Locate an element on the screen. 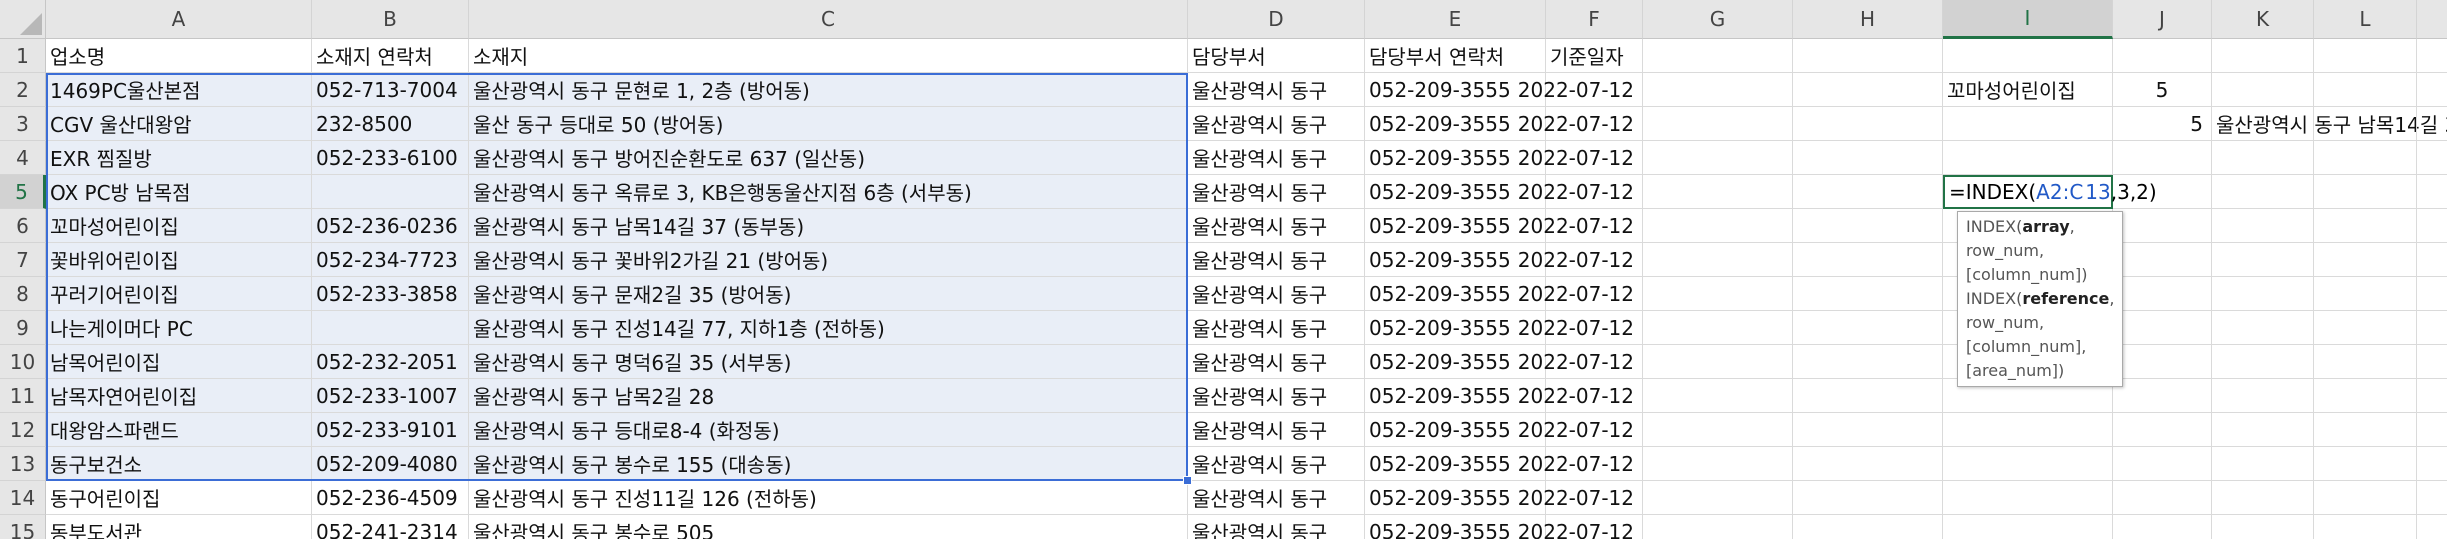  cell-j13 is located at coordinates (2162, 464).